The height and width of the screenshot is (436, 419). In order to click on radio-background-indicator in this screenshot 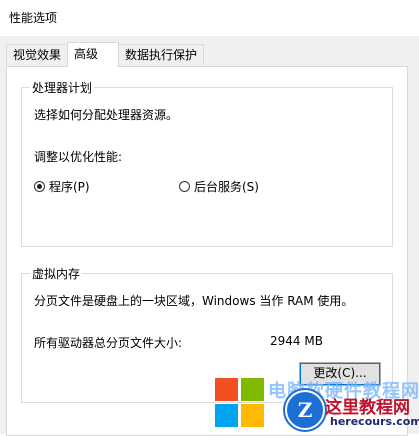, I will do `click(184, 186)`.